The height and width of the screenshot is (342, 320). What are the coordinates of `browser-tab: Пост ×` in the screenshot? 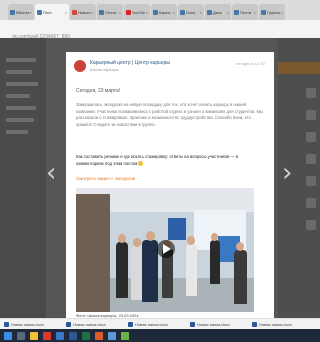 It's located at (52, 12).